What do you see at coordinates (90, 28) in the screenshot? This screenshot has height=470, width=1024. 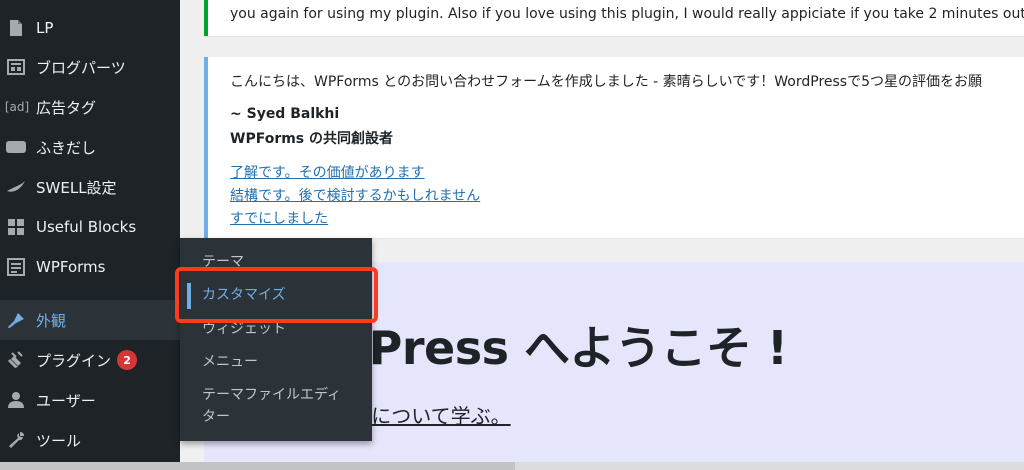 I see `sidebar-item-lp: LP` at bounding box center [90, 28].